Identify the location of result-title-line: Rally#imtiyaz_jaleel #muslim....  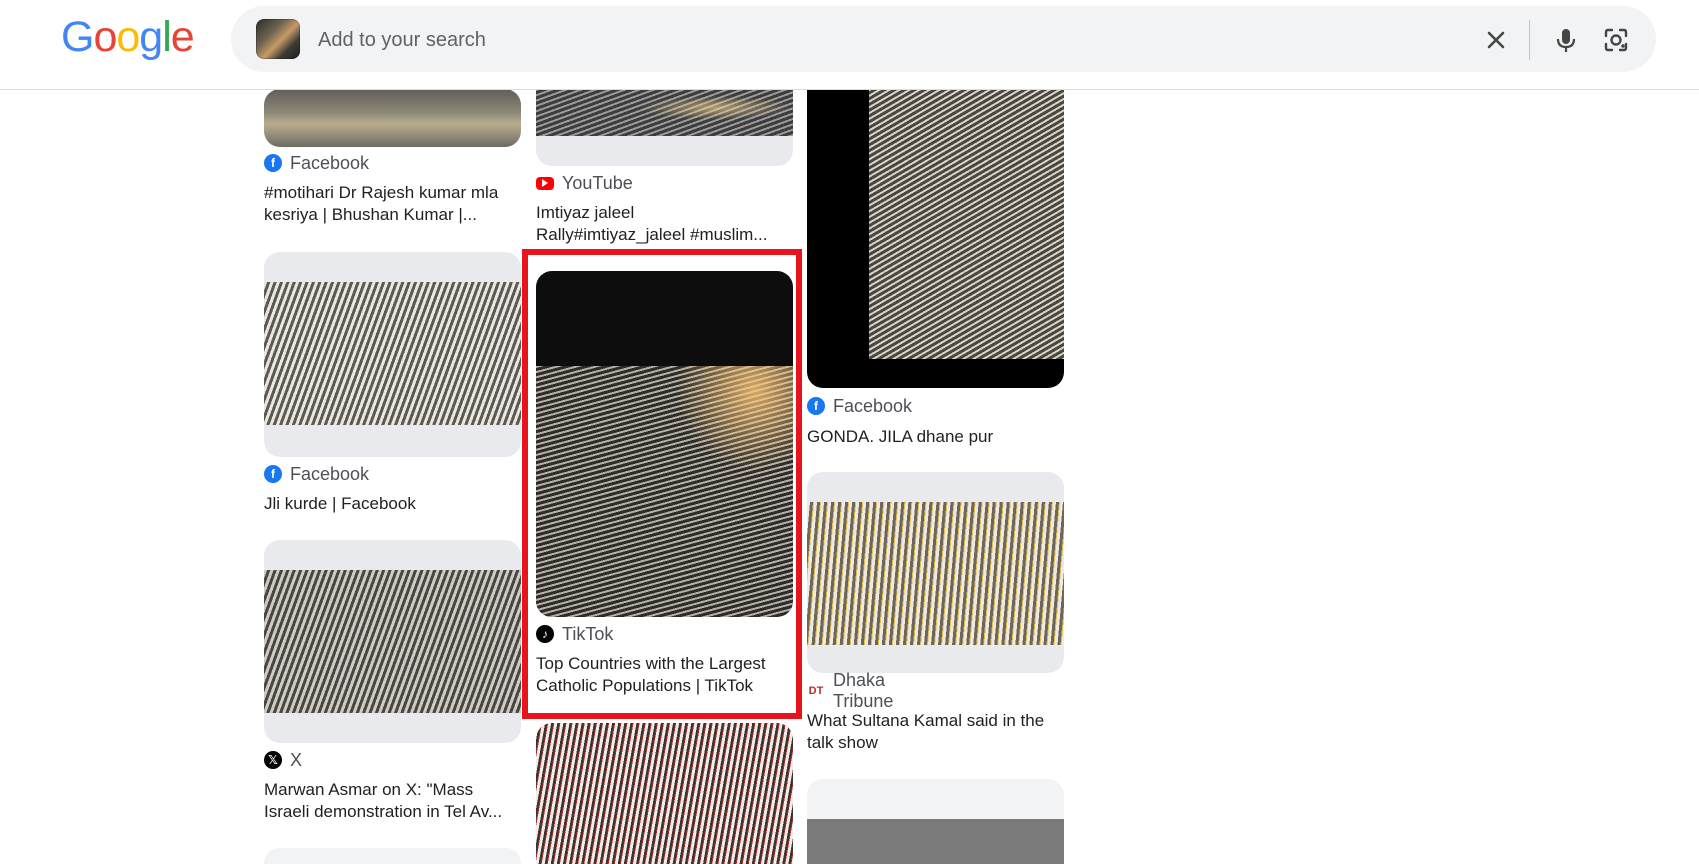
(652, 234).